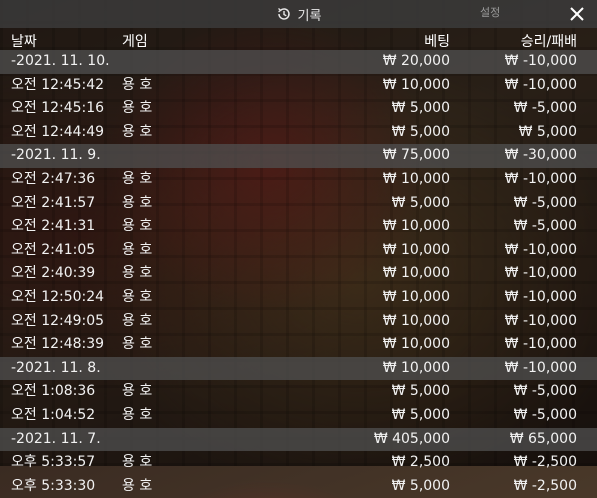 Image resolution: width=597 pixels, height=498 pixels. What do you see at coordinates (545, 485) in the screenshot?
I see `row-result: ₩ -2,500` at bounding box center [545, 485].